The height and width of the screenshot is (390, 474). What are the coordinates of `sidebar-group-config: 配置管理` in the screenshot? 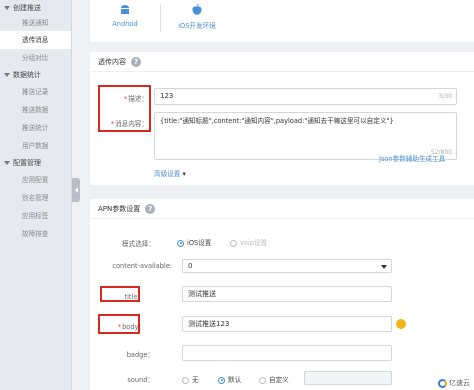 It's located at (35, 163).